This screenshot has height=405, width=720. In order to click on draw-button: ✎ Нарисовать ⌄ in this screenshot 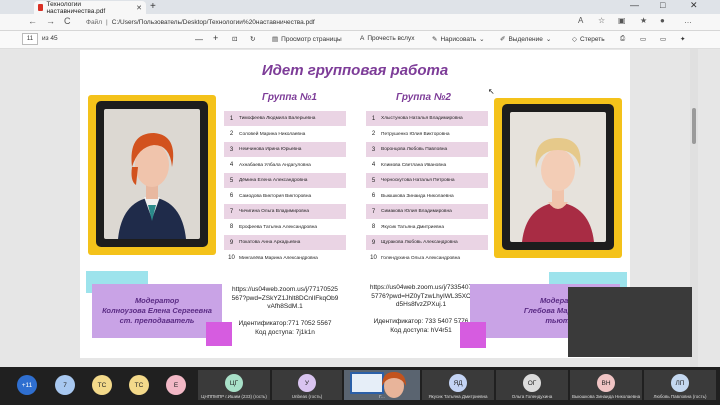, I will do `click(458, 39)`.